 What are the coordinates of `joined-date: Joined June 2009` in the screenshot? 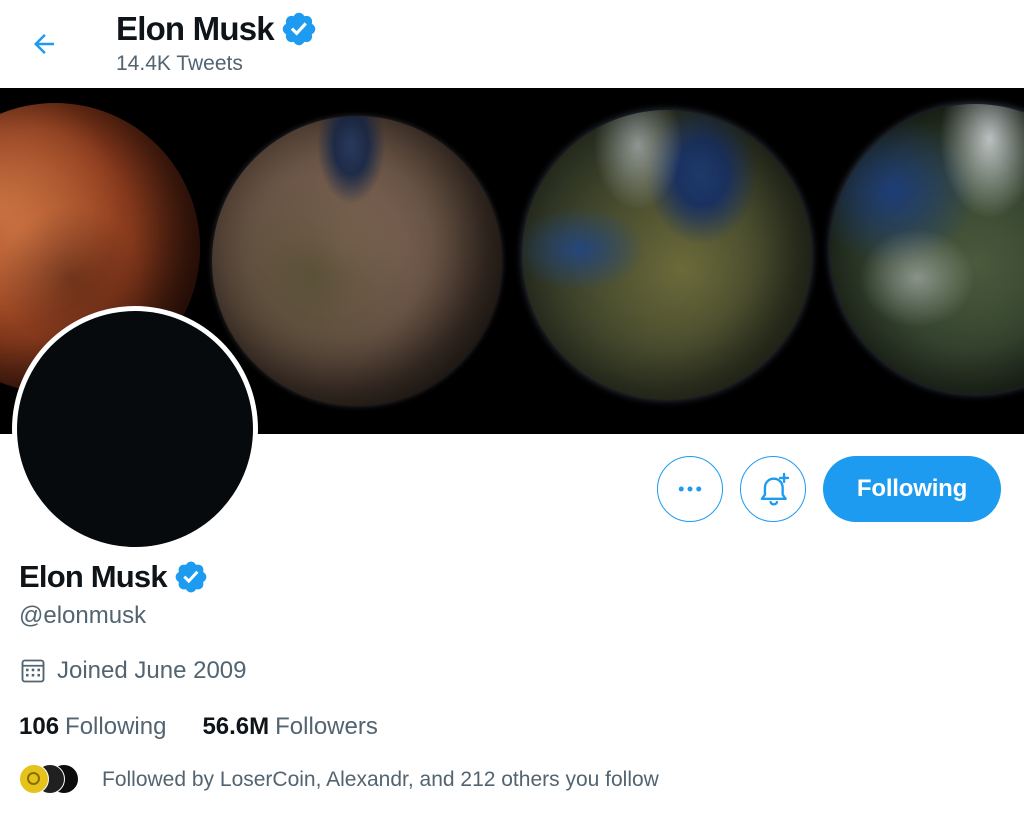 It's located at (133, 671).